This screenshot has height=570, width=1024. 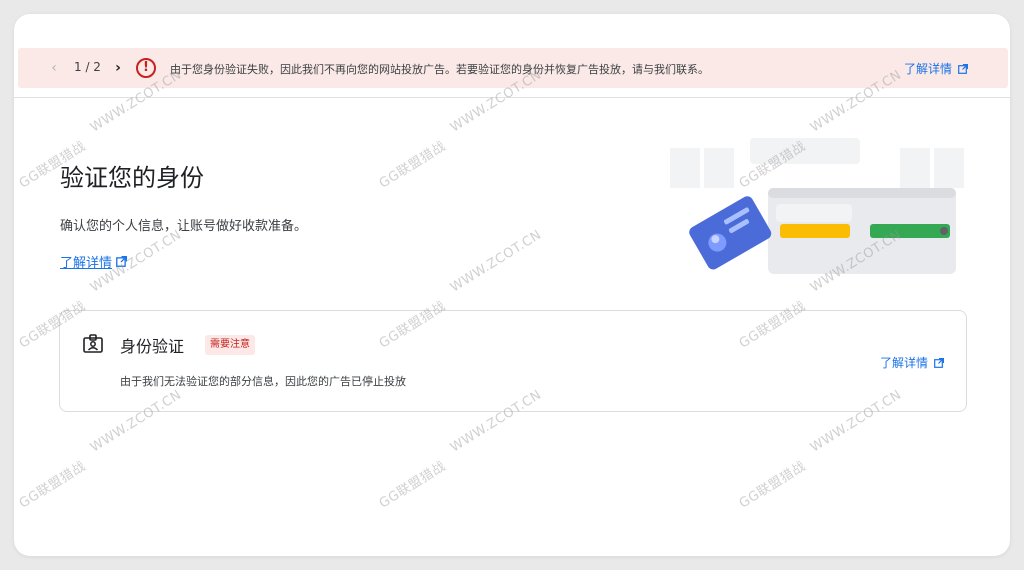 I want to click on error-circle-icon: !, so click(x=146, y=68).